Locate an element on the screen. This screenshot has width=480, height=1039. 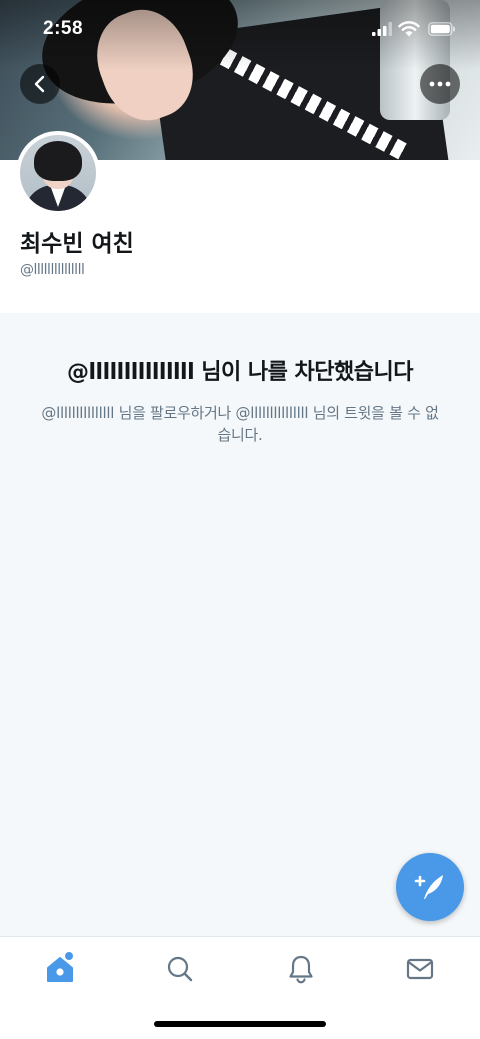
bell-icon is located at coordinates (301, 969).